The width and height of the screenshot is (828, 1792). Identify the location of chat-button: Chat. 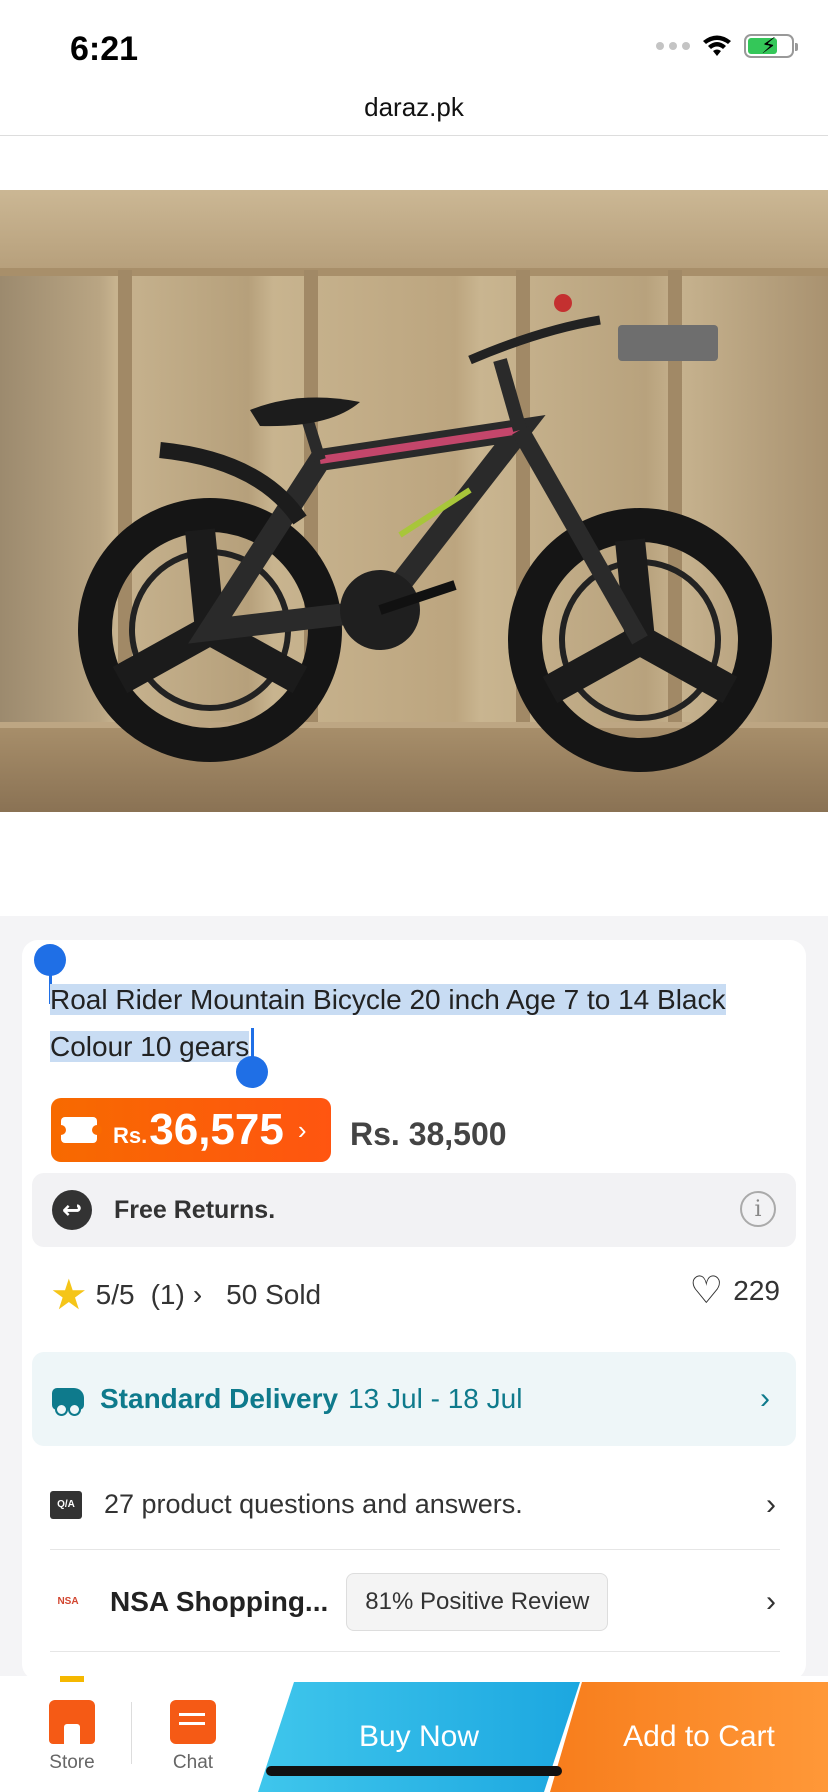
(193, 1737).